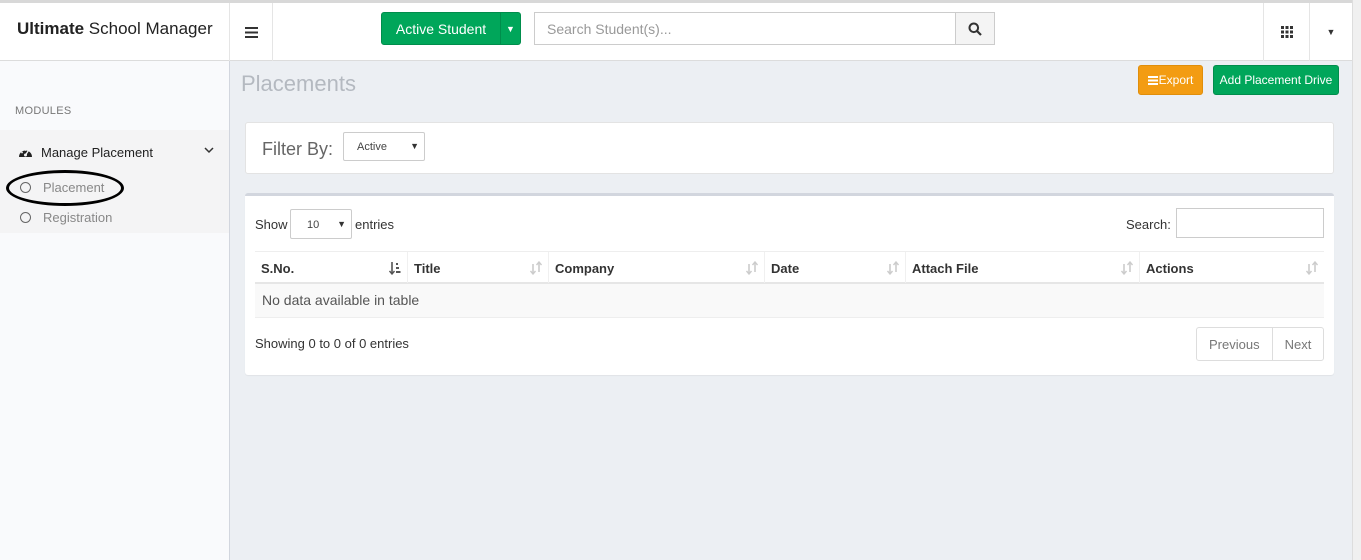 This screenshot has width=1361, height=560. I want to click on sort-ascending-icon, so click(395, 268).